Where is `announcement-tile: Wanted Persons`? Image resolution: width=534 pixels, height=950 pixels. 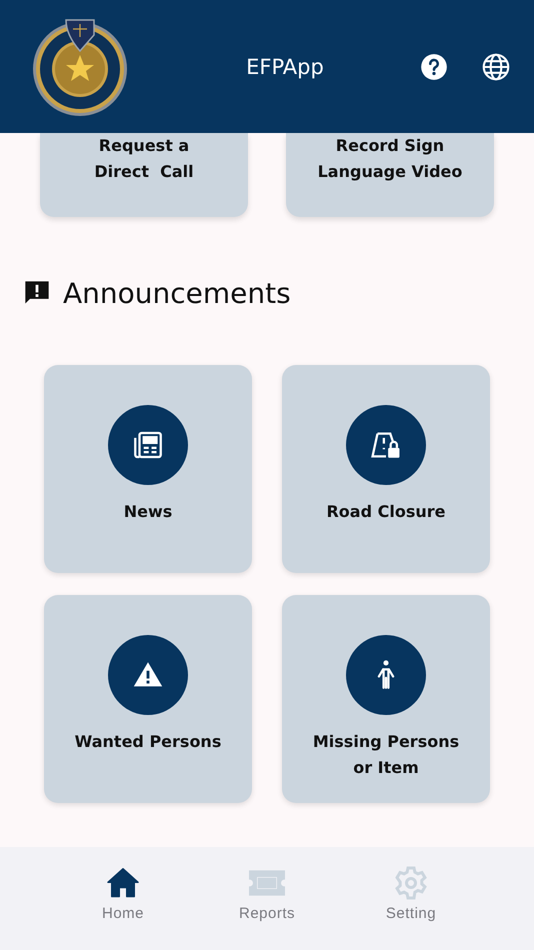
announcement-tile: Wanted Persons is located at coordinates (148, 699).